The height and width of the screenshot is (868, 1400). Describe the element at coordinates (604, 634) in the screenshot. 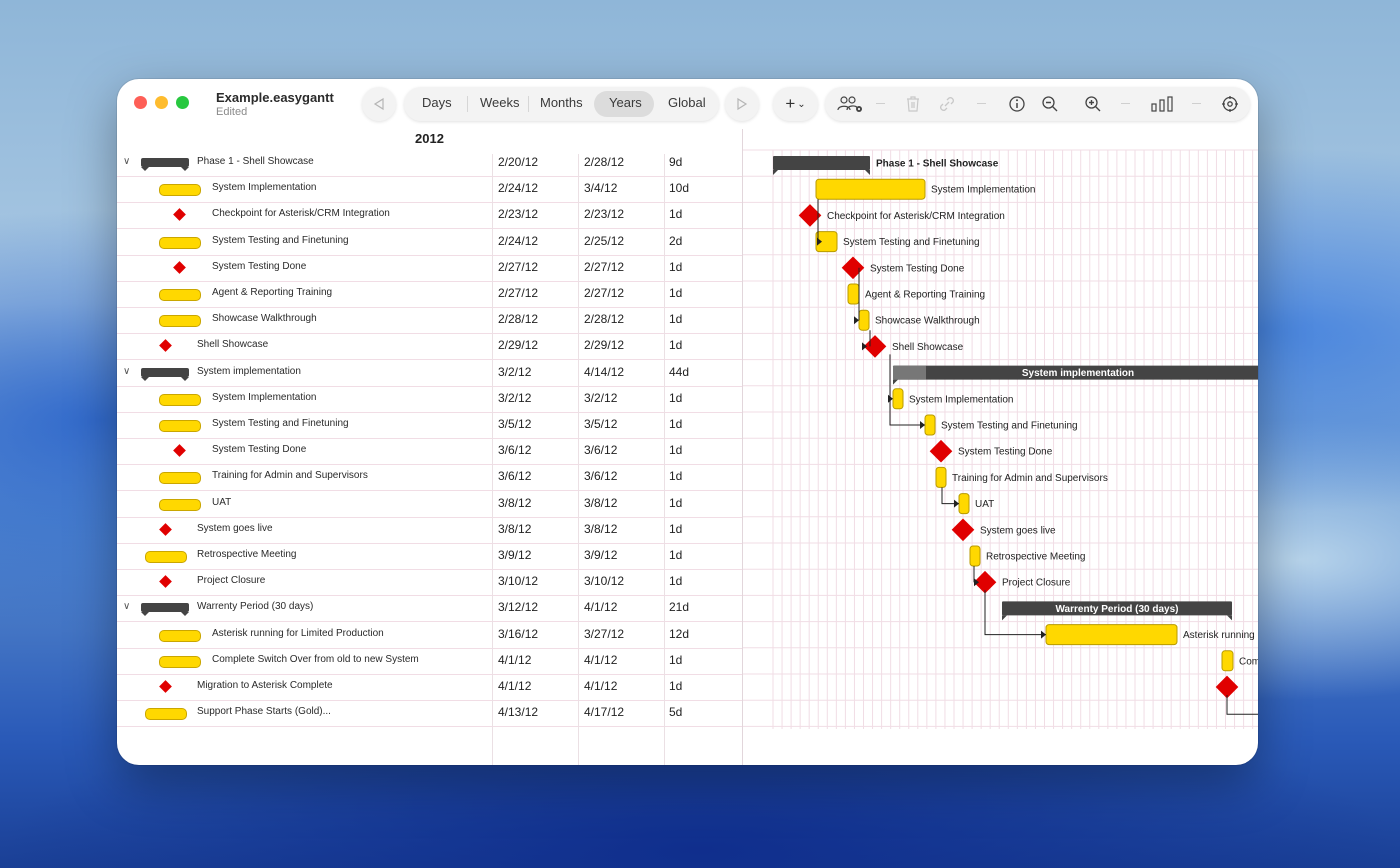

I see `task-end-date: 3/27/12` at that location.